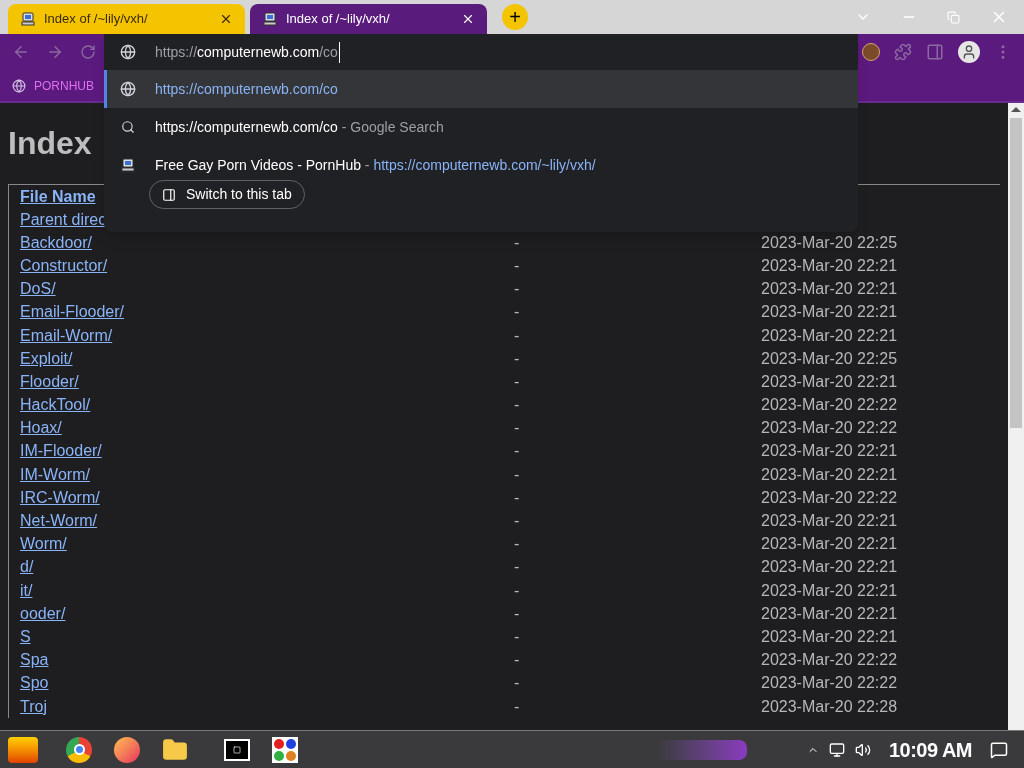 This screenshot has height=768, width=1024. Describe the element at coordinates (61, 451) in the screenshot. I see `file-link: IM-Flooder/` at that location.